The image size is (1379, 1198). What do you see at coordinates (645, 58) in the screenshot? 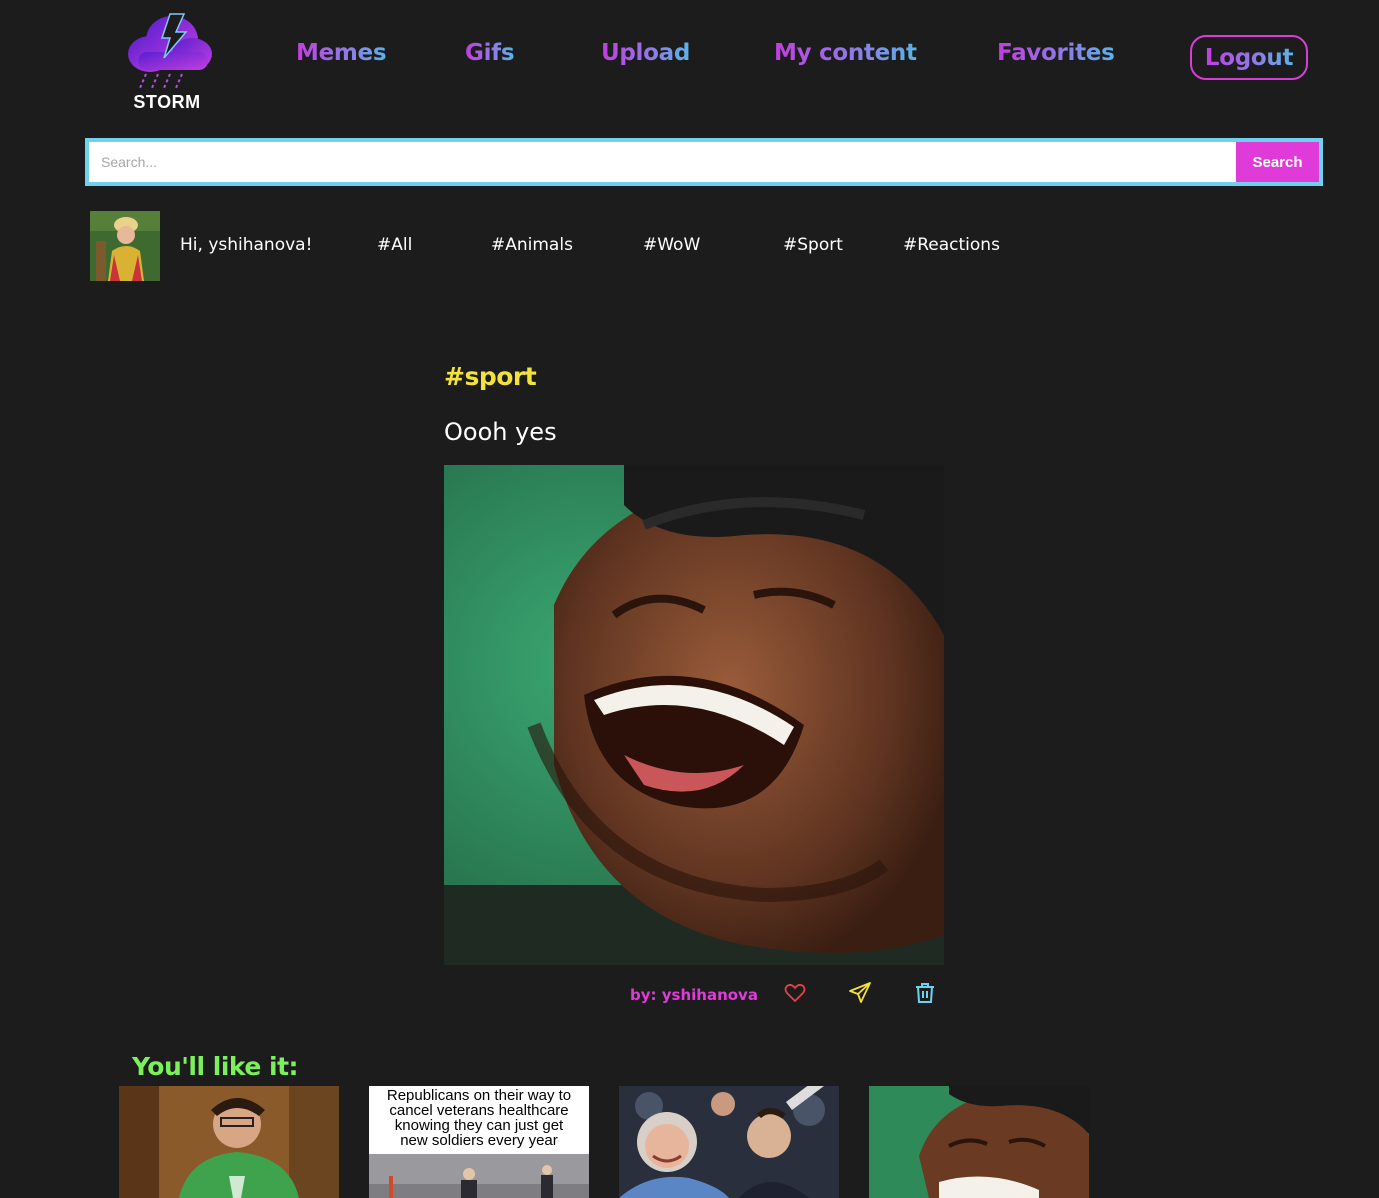
I see `nav-upload: Upload` at bounding box center [645, 58].